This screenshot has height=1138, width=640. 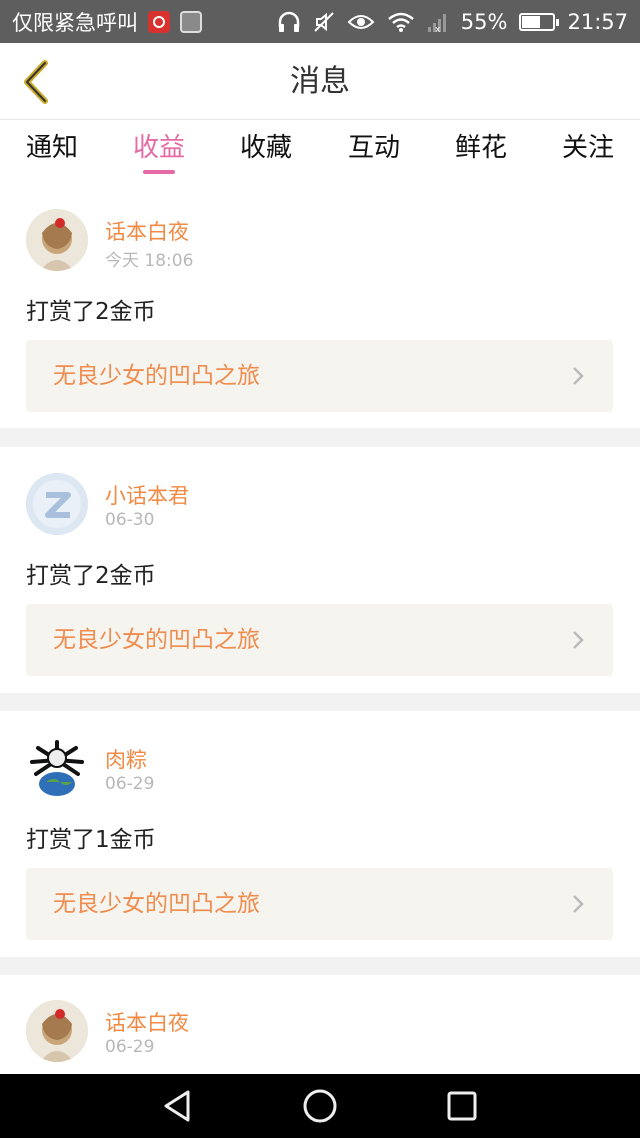 I want to click on home-circle-icon, so click(x=320, y=1106).